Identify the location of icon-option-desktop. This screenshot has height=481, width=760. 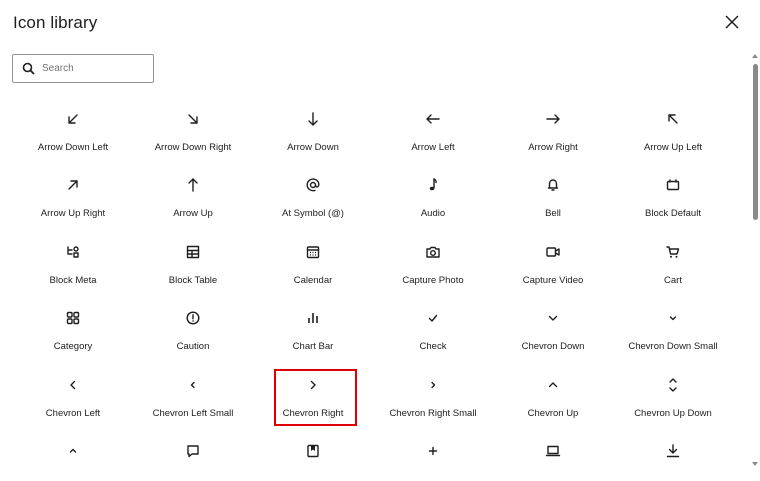
(553, 456).